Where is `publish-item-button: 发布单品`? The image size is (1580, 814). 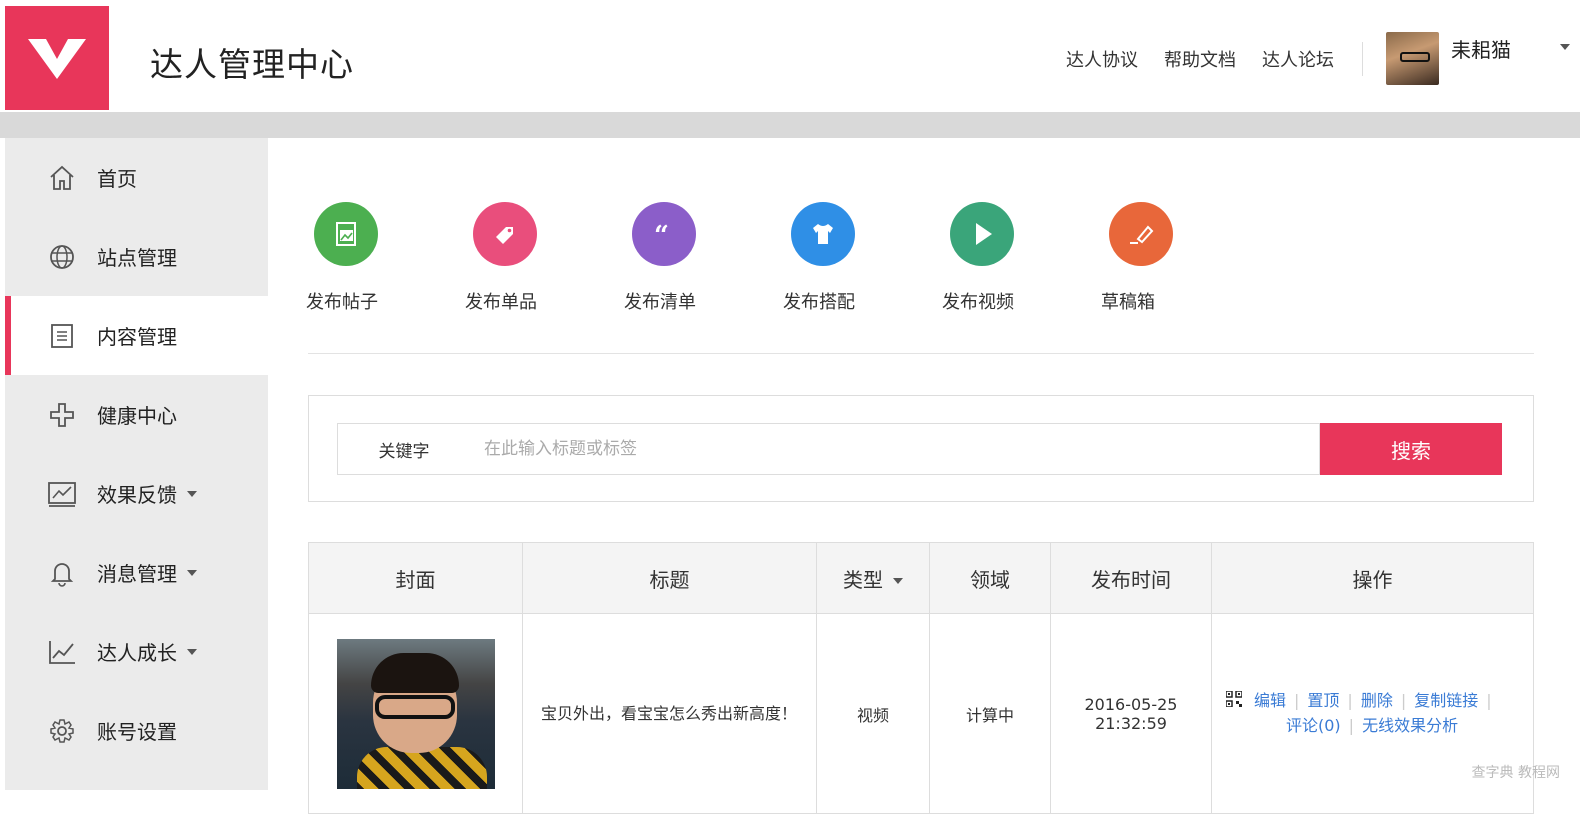 publish-item-button: 发布单品 is located at coordinates (544, 258).